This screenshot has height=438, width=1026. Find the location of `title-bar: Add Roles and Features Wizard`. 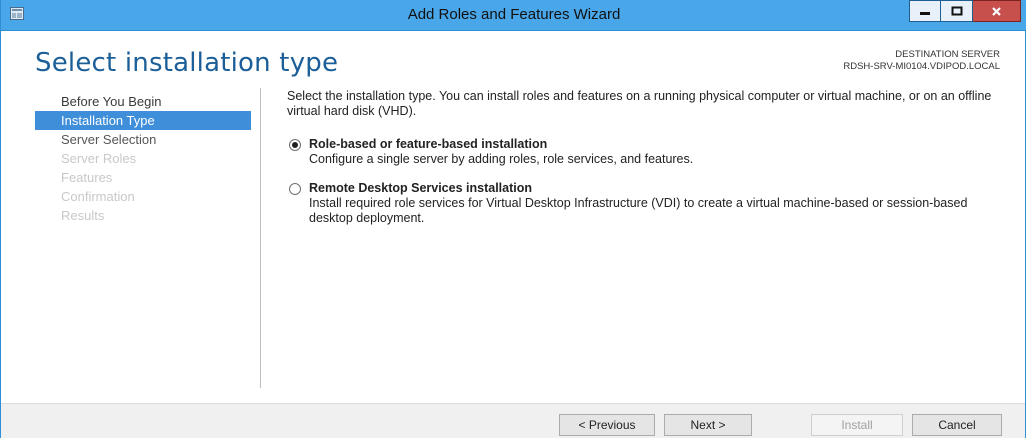

title-bar: Add Roles and Features Wizard is located at coordinates (513, 15).